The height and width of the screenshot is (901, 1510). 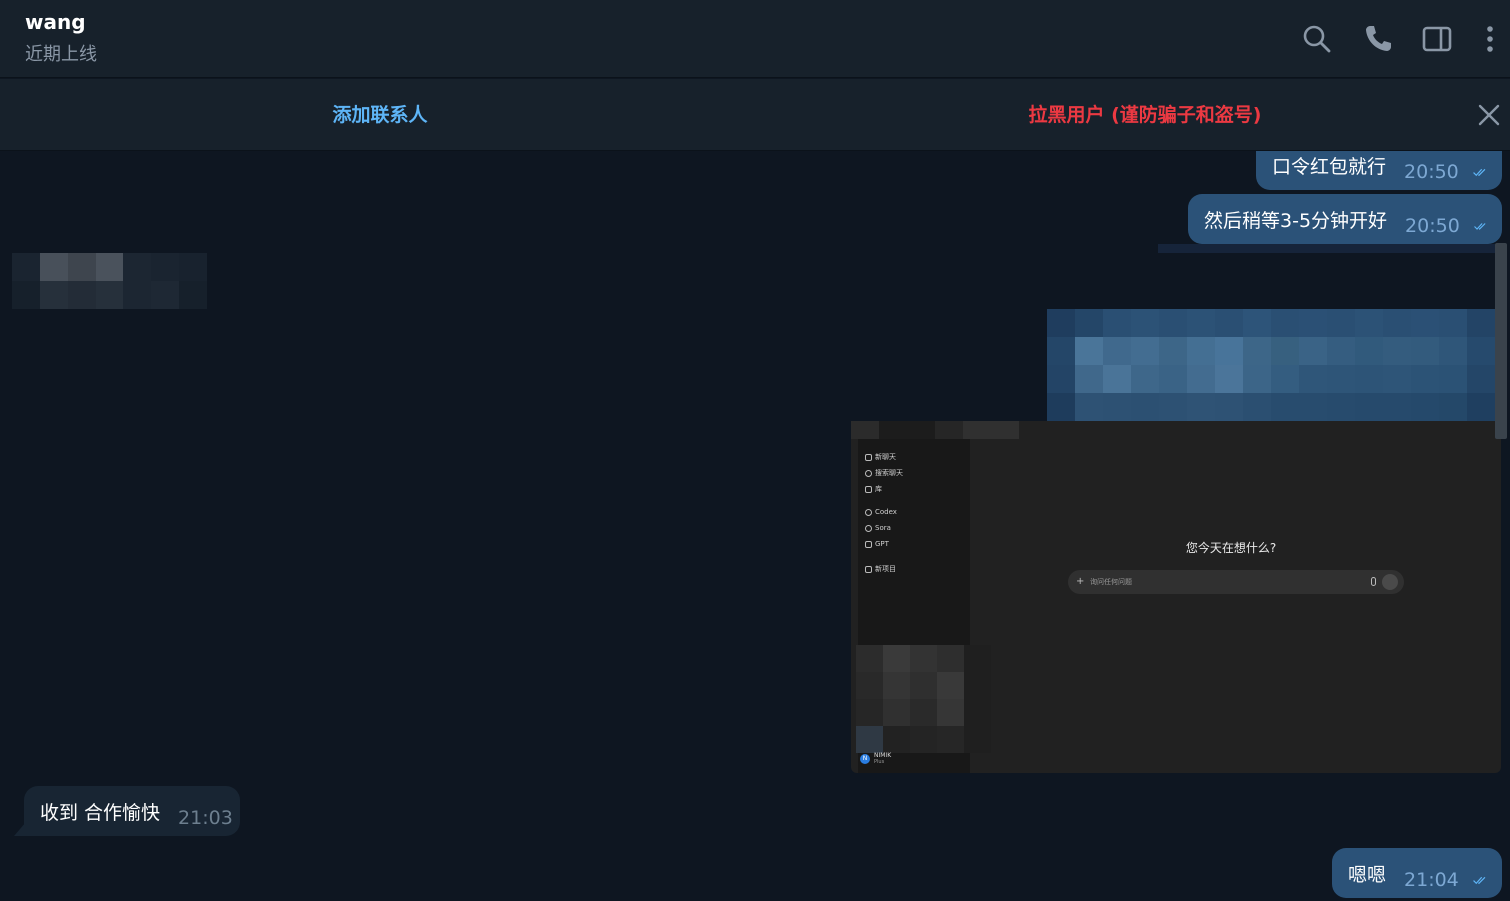 What do you see at coordinates (1080, 581) in the screenshot?
I see `plus-icon: +` at bounding box center [1080, 581].